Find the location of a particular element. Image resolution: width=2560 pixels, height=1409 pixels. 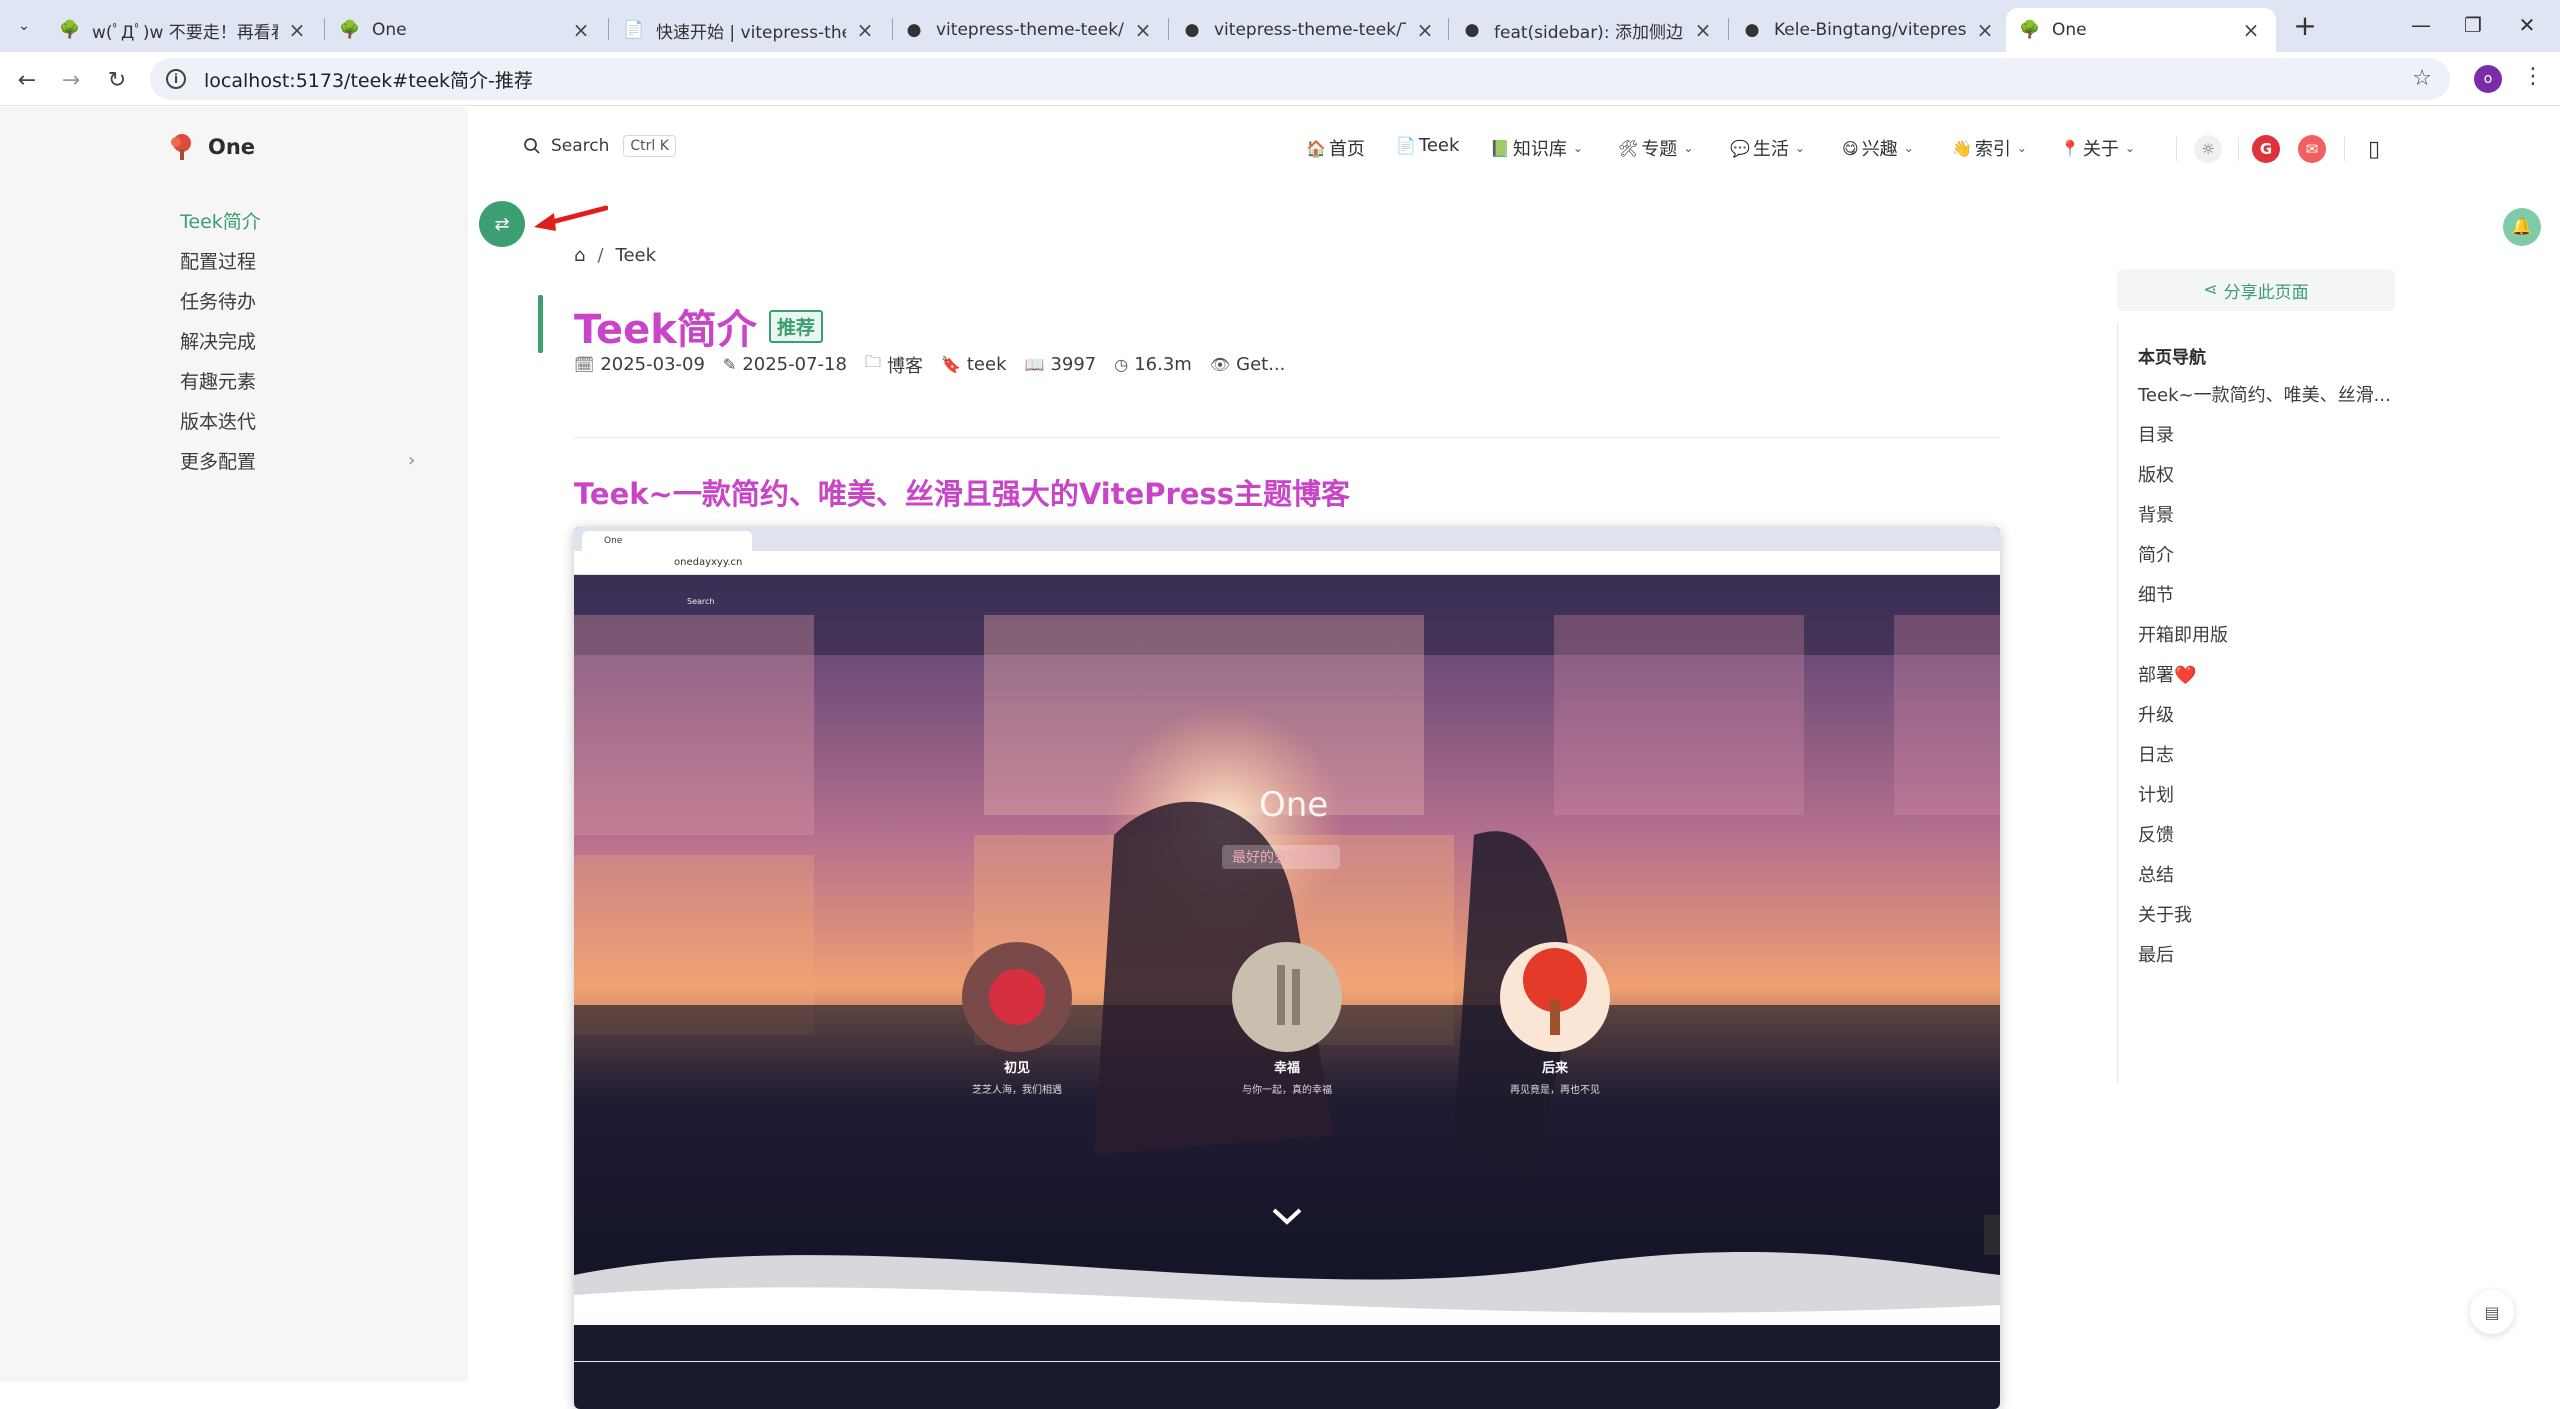

books-icon: 📗 is located at coordinates (1500, 148).